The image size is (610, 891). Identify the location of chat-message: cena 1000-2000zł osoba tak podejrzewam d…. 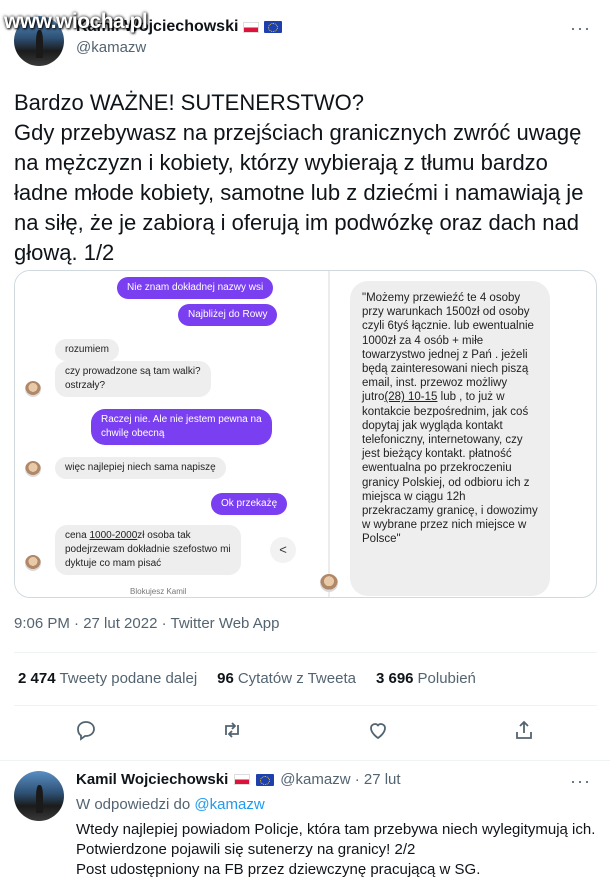
(148, 550).